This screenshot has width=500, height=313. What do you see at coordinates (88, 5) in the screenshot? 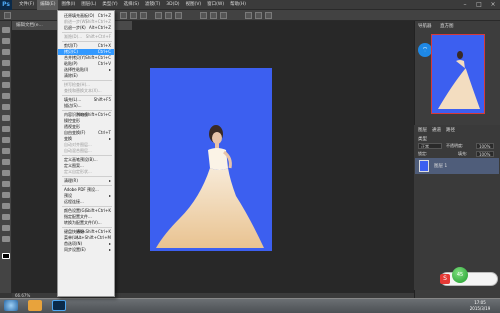
I see `menu-3: 图层(L)` at bounding box center [88, 5].